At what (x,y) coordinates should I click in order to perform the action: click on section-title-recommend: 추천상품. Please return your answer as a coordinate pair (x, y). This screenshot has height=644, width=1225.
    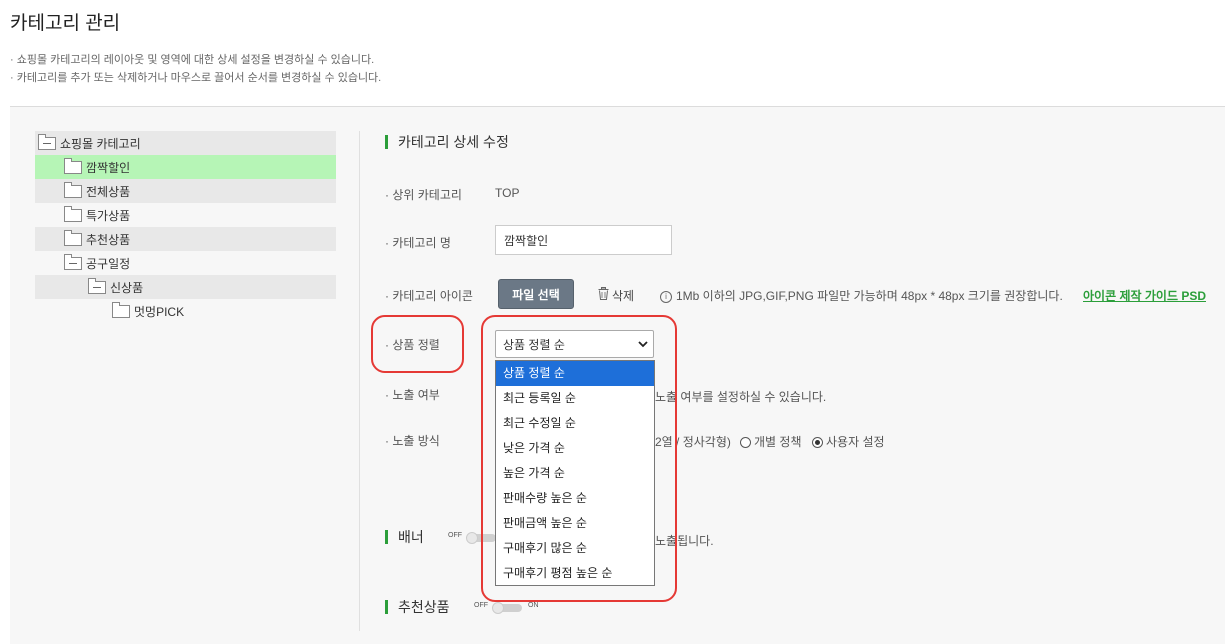
    Looking at the image, I should click on (417, 607).